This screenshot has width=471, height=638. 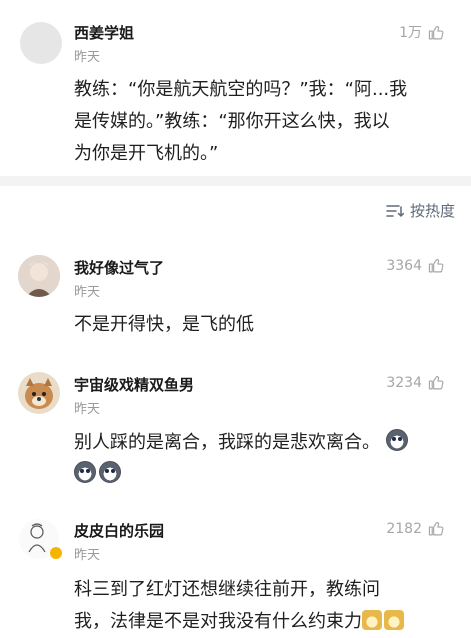 I want to click on author-name: 西姜学姐, so click(x=104, y=32).